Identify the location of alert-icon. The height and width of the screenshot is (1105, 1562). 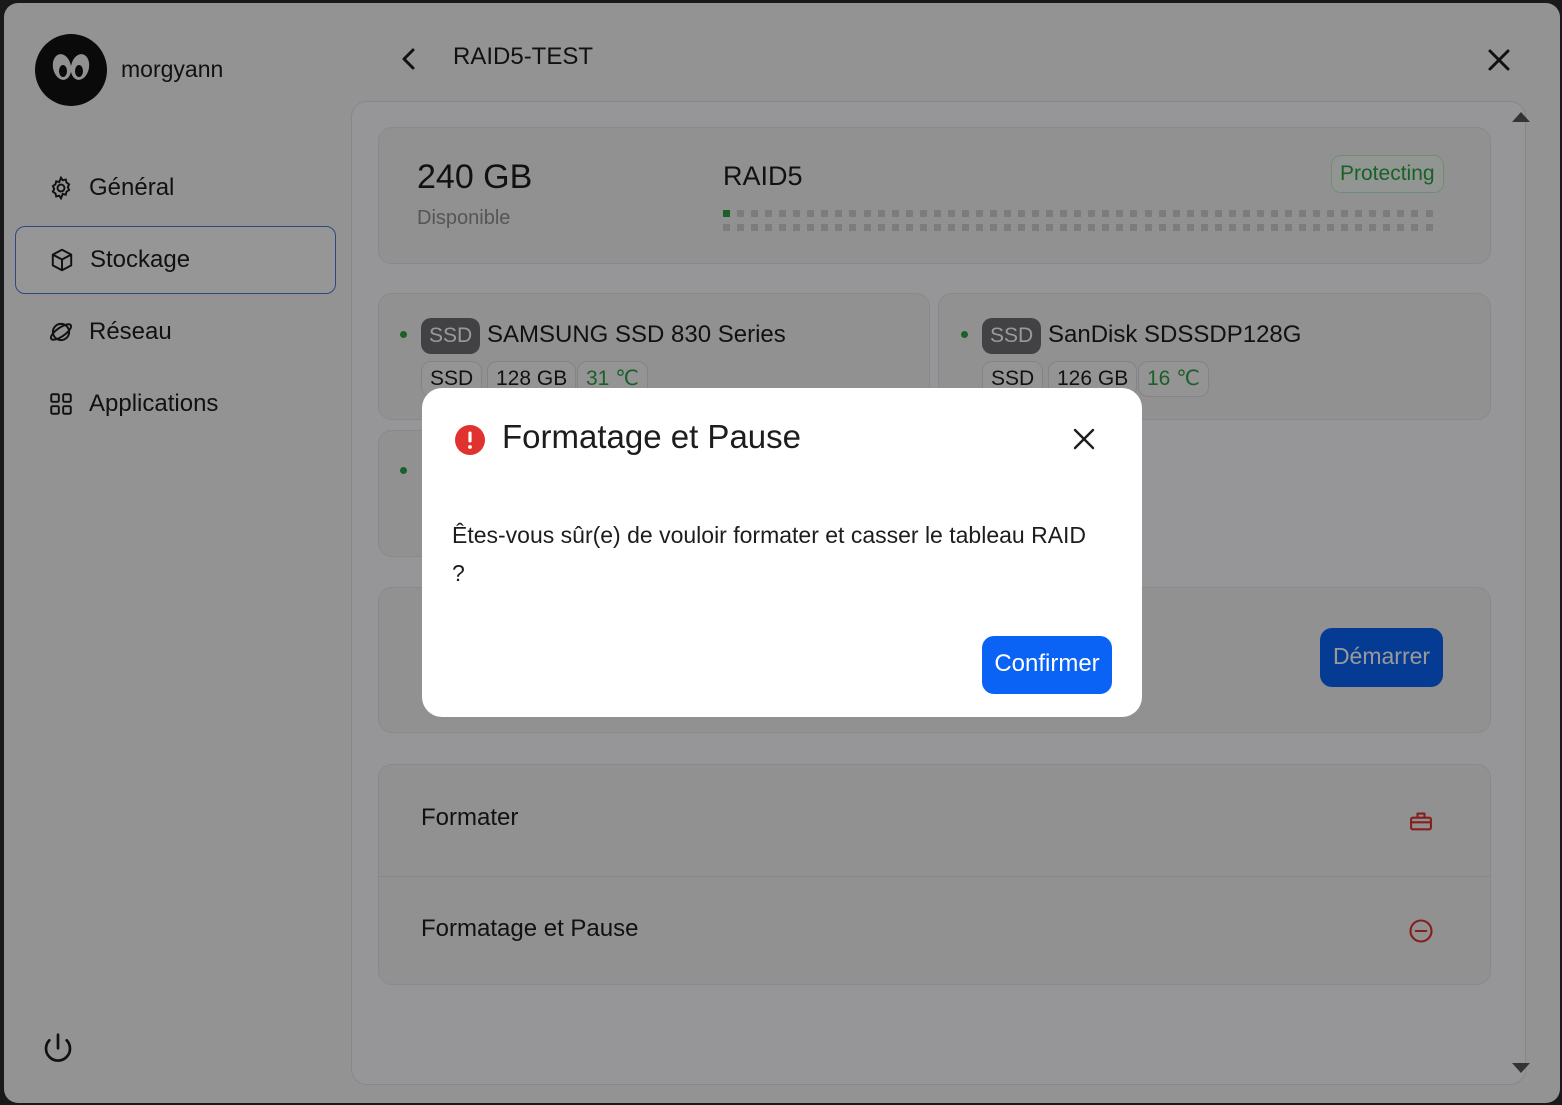
(470, 440).